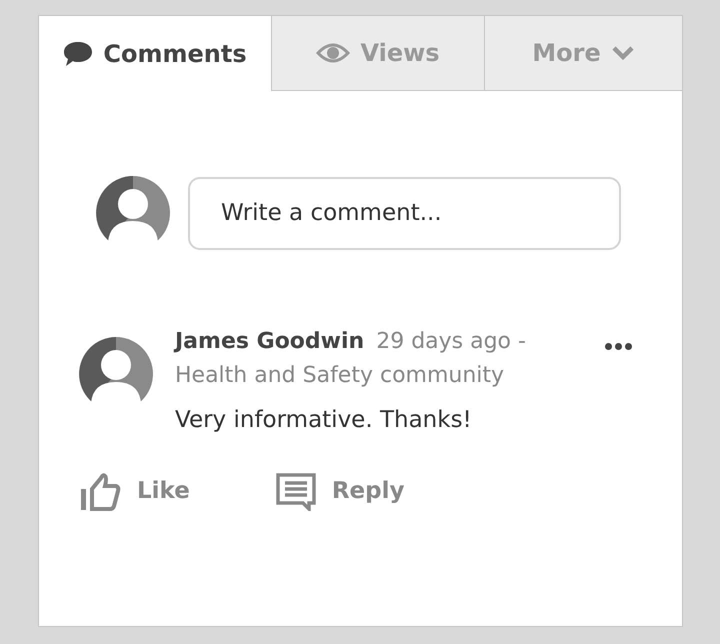  I want to click on eye-icon, so click(333, 53).